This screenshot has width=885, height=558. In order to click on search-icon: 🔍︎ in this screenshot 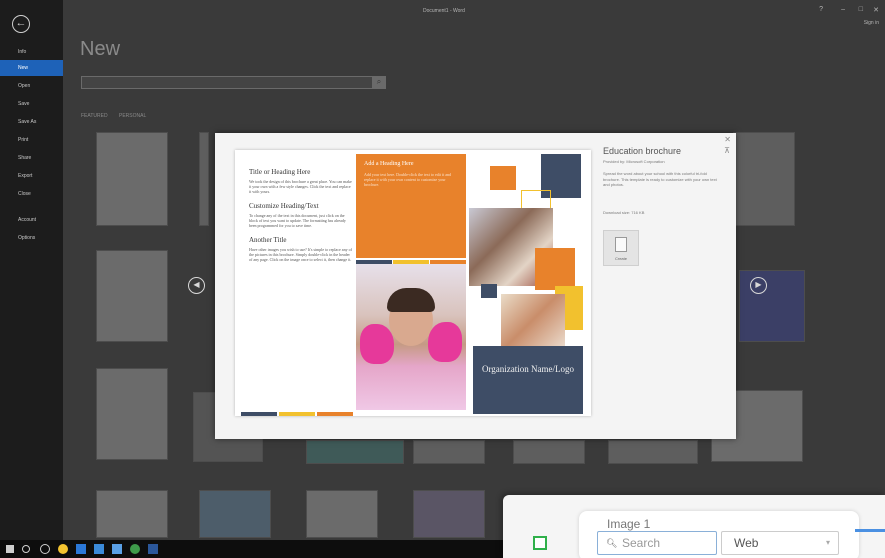, I will do `click(612, 543)`.